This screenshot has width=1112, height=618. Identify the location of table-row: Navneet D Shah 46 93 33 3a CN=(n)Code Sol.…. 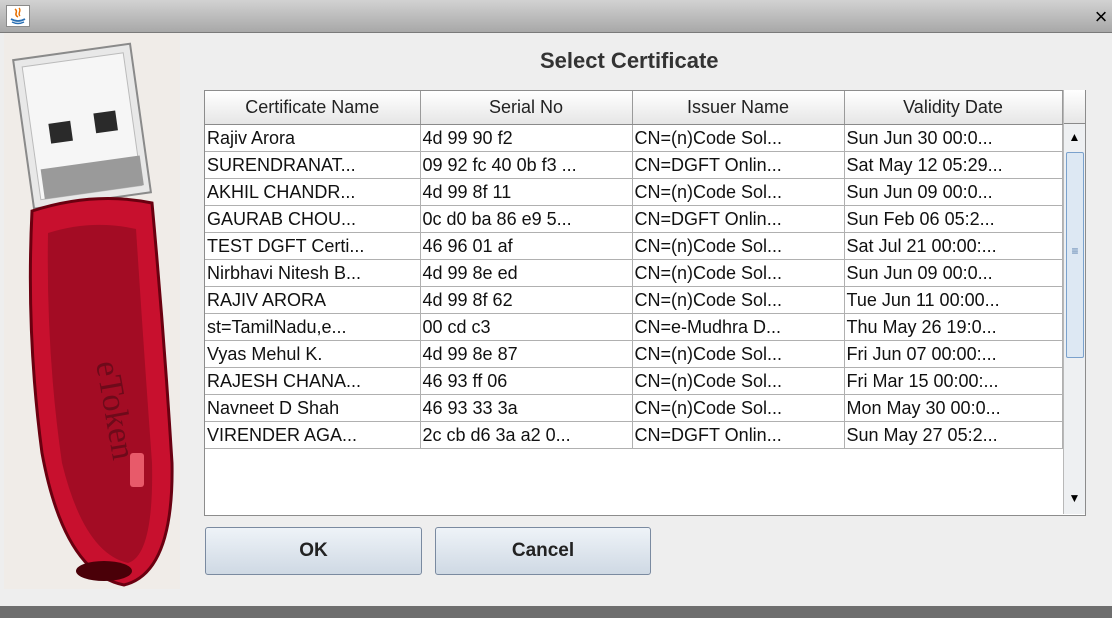
(634, 408).